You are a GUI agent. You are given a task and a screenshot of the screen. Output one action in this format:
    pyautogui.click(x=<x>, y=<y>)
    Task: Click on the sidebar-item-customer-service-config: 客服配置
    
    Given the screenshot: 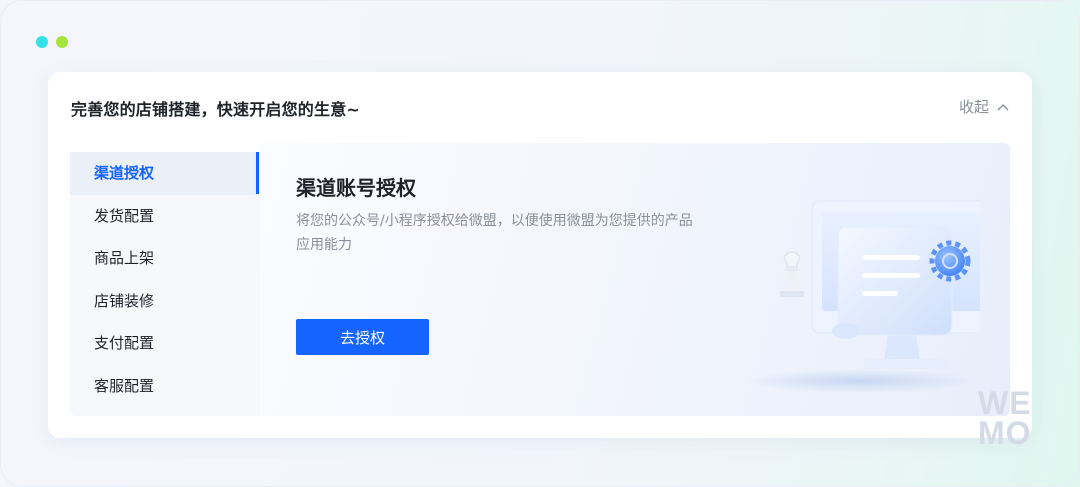 What is the action you would take?
    pyautogui.click(x=165, y=386)
    